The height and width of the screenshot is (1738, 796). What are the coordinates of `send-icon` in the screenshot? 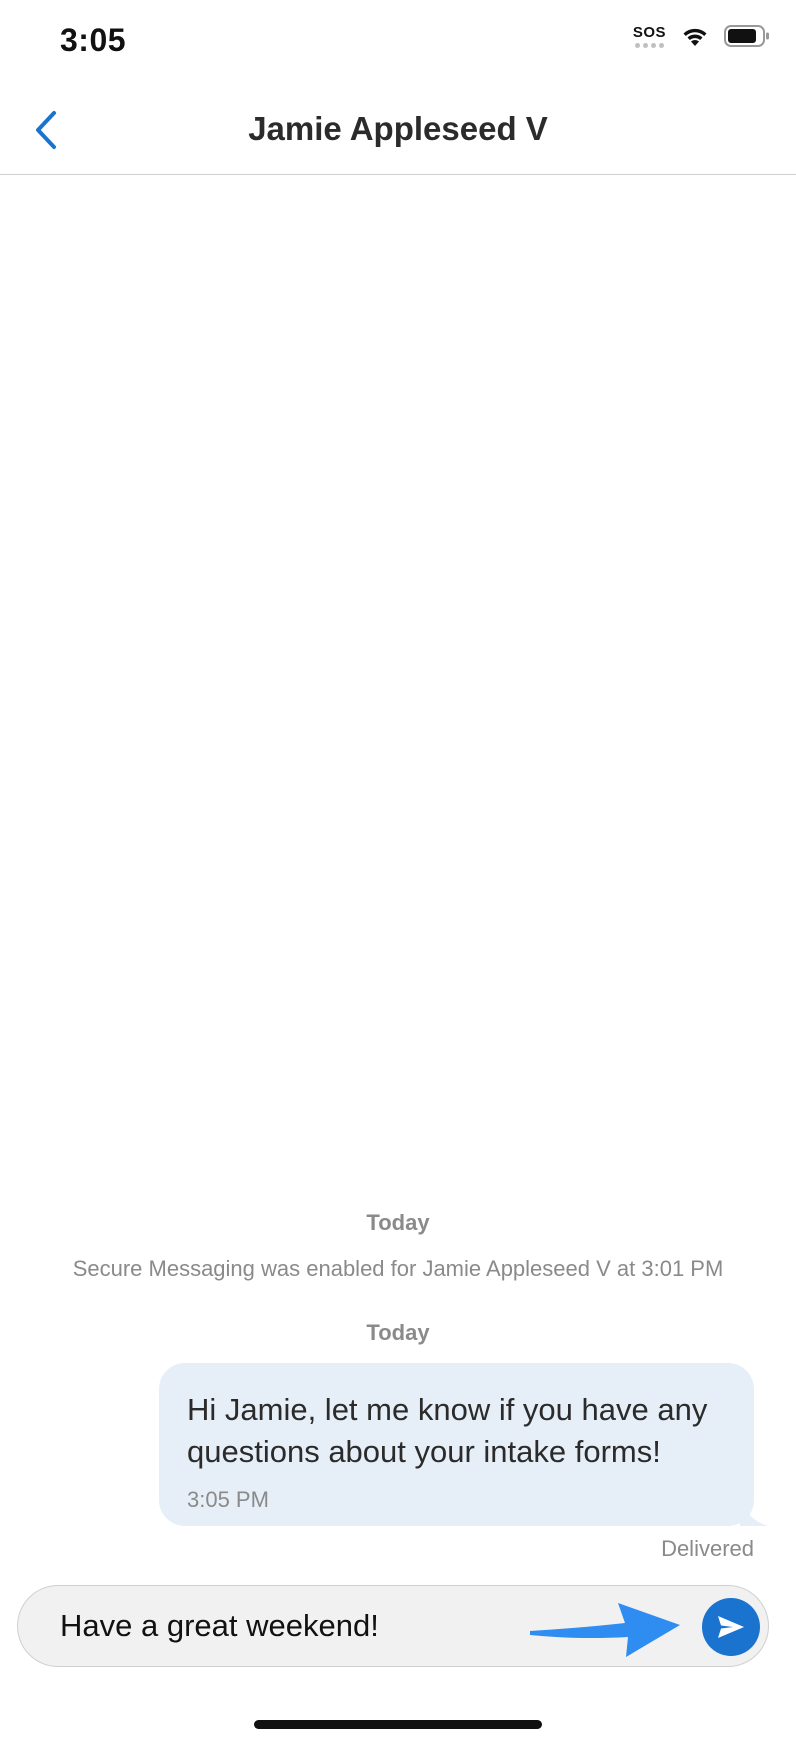 It's located at (731, 1627).